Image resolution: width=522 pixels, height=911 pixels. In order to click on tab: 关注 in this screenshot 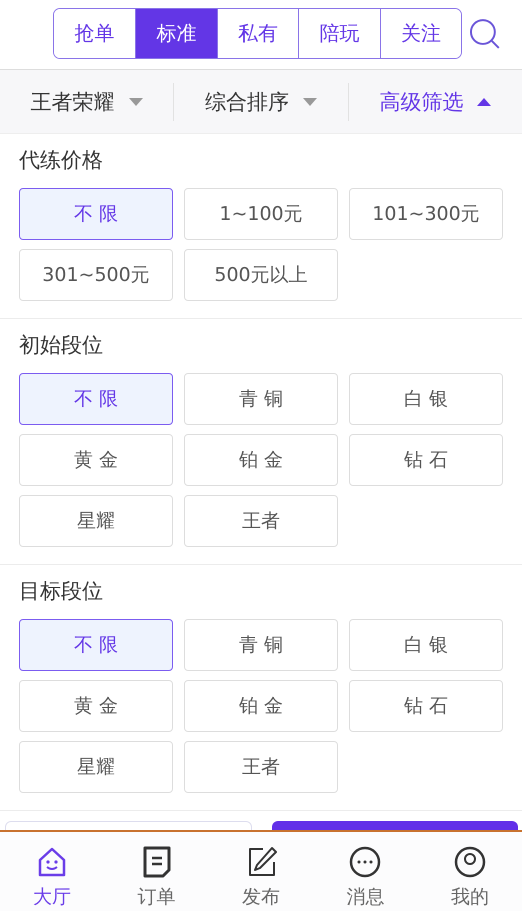, I will do `click(421, 33)`.